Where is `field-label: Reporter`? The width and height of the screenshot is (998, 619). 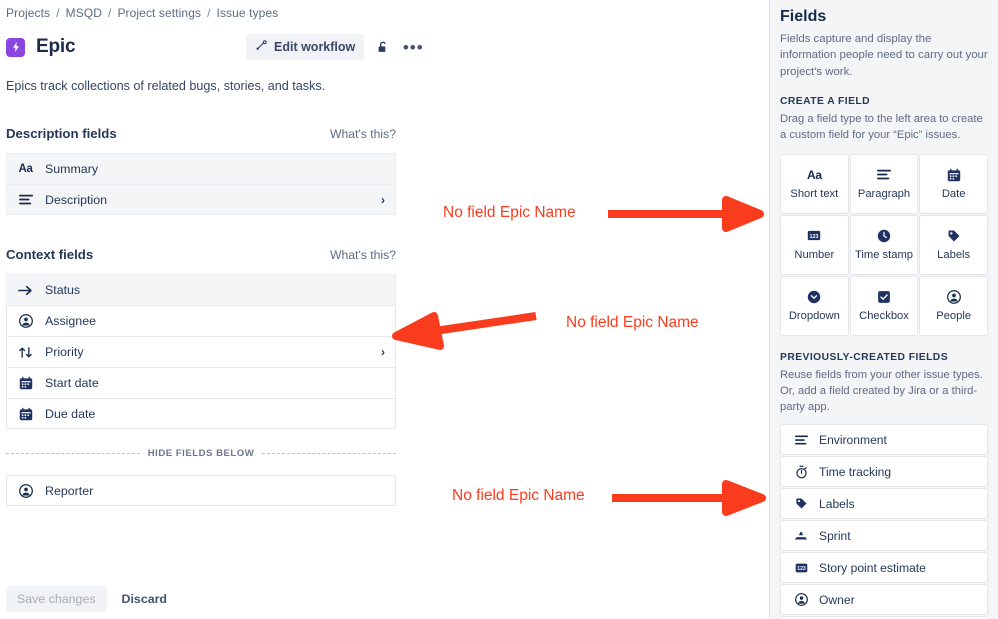
field-label: Reporter is located at coordinates (69, 490).